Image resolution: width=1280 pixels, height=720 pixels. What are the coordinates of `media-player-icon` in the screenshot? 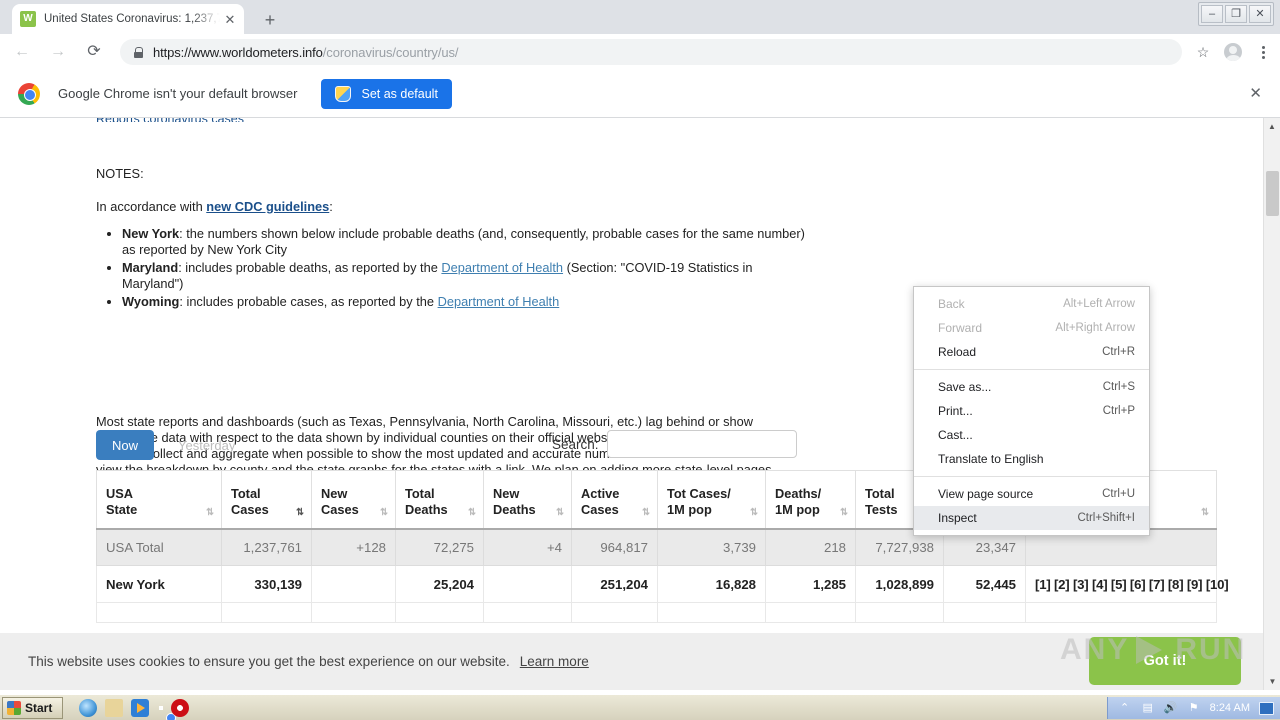 It's located at (140, 707).